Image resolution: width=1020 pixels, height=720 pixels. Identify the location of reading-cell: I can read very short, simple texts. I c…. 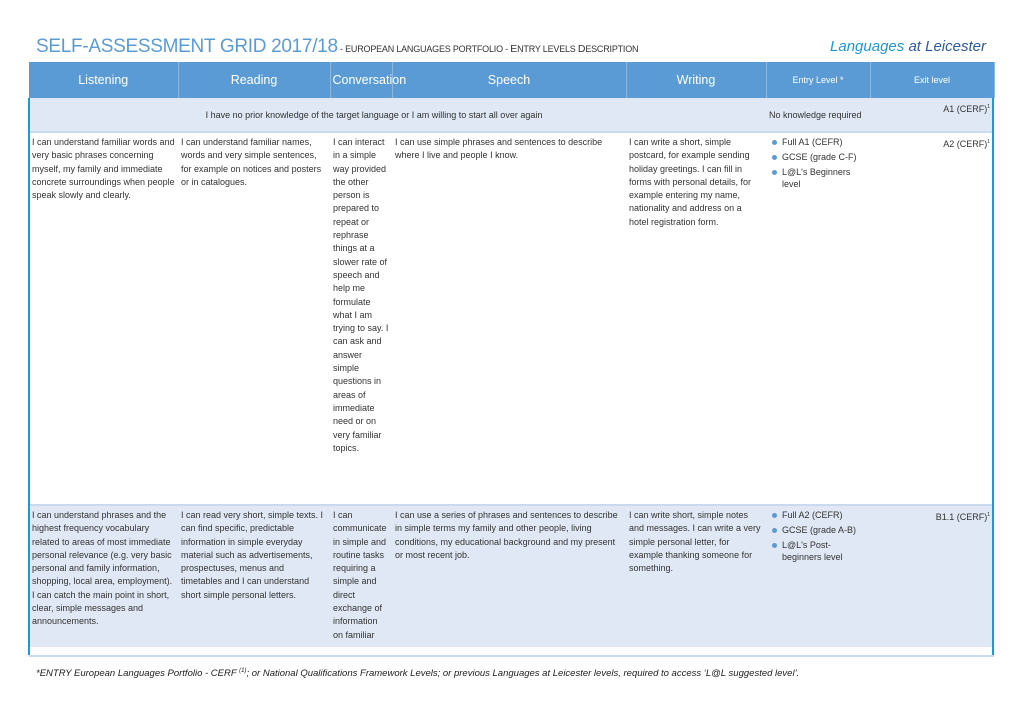
(254, 575).